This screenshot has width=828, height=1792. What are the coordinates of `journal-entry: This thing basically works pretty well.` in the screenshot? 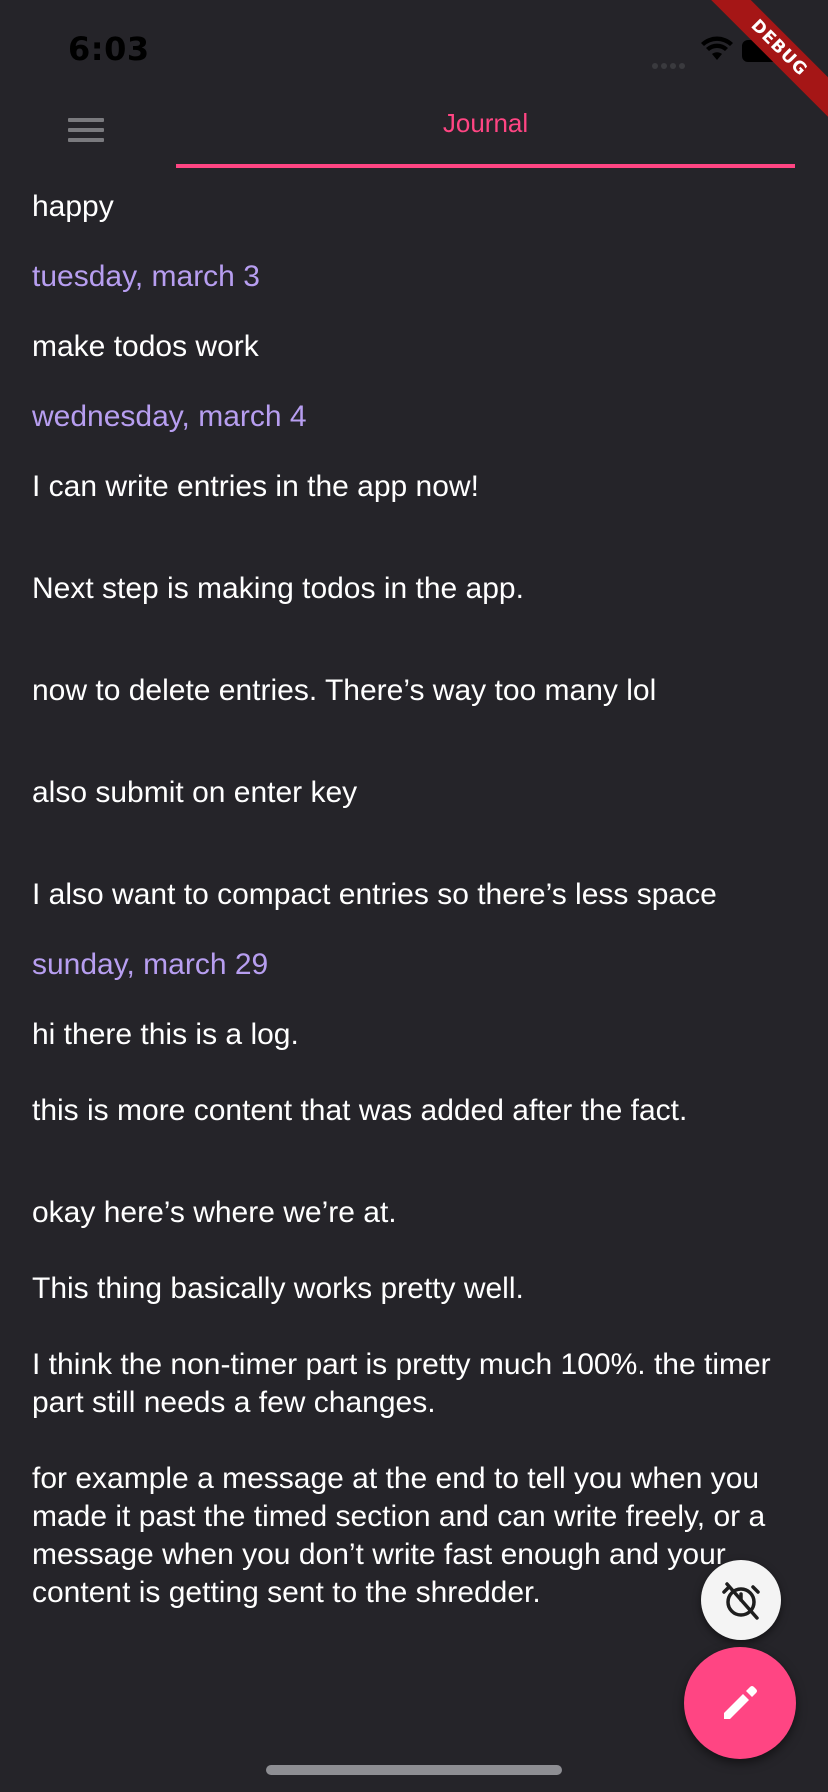 It's located at (278, 1288).